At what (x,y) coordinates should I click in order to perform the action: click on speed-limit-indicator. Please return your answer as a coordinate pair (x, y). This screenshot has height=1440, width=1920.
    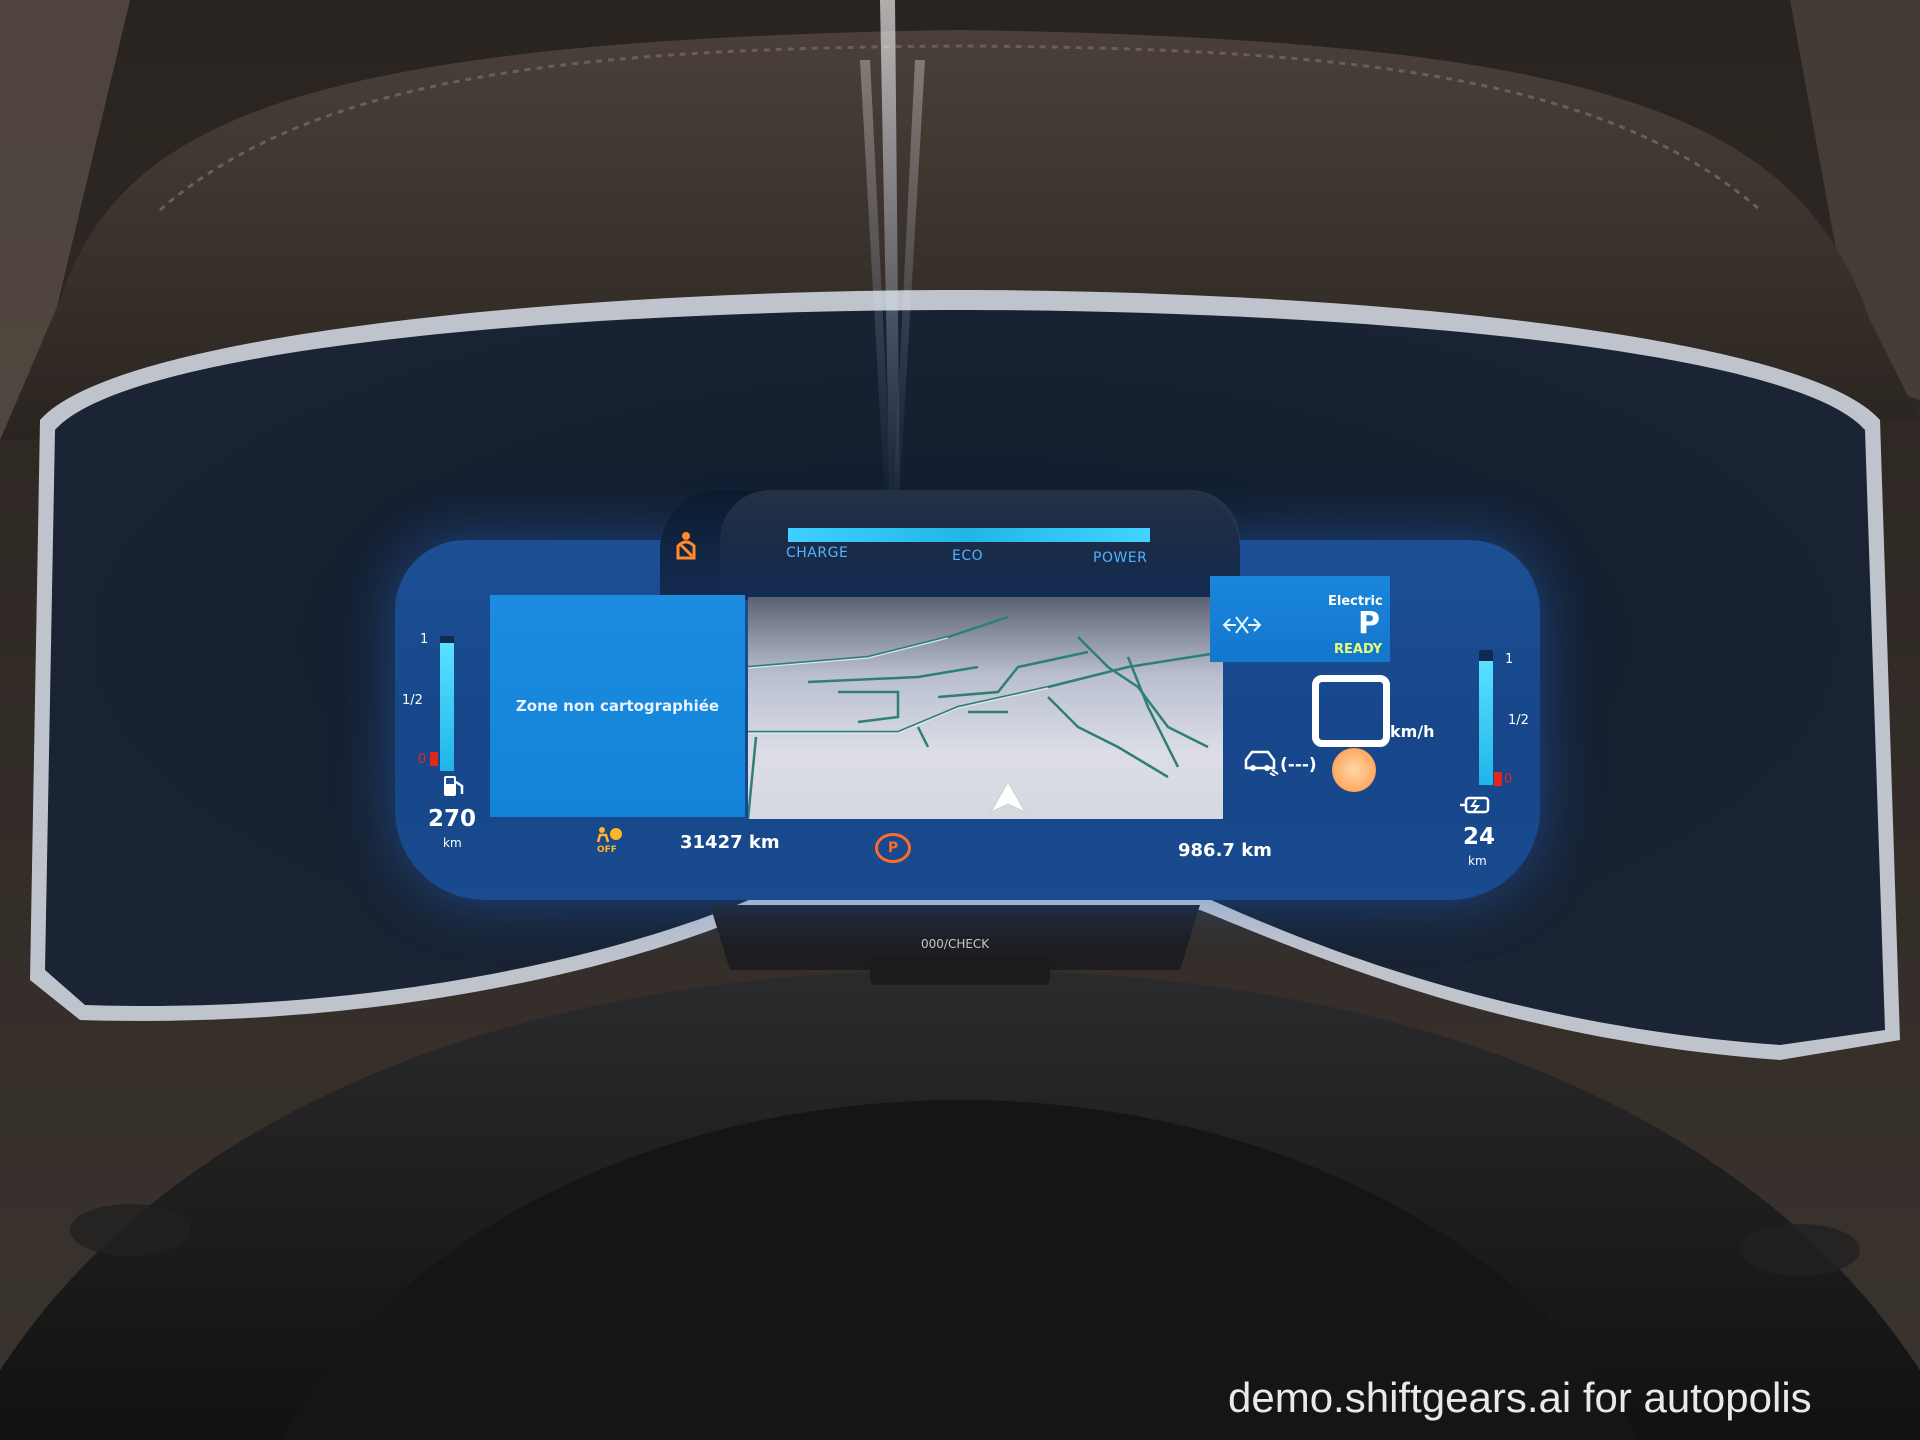
    Looking at the image, I should click on (1354, 770).